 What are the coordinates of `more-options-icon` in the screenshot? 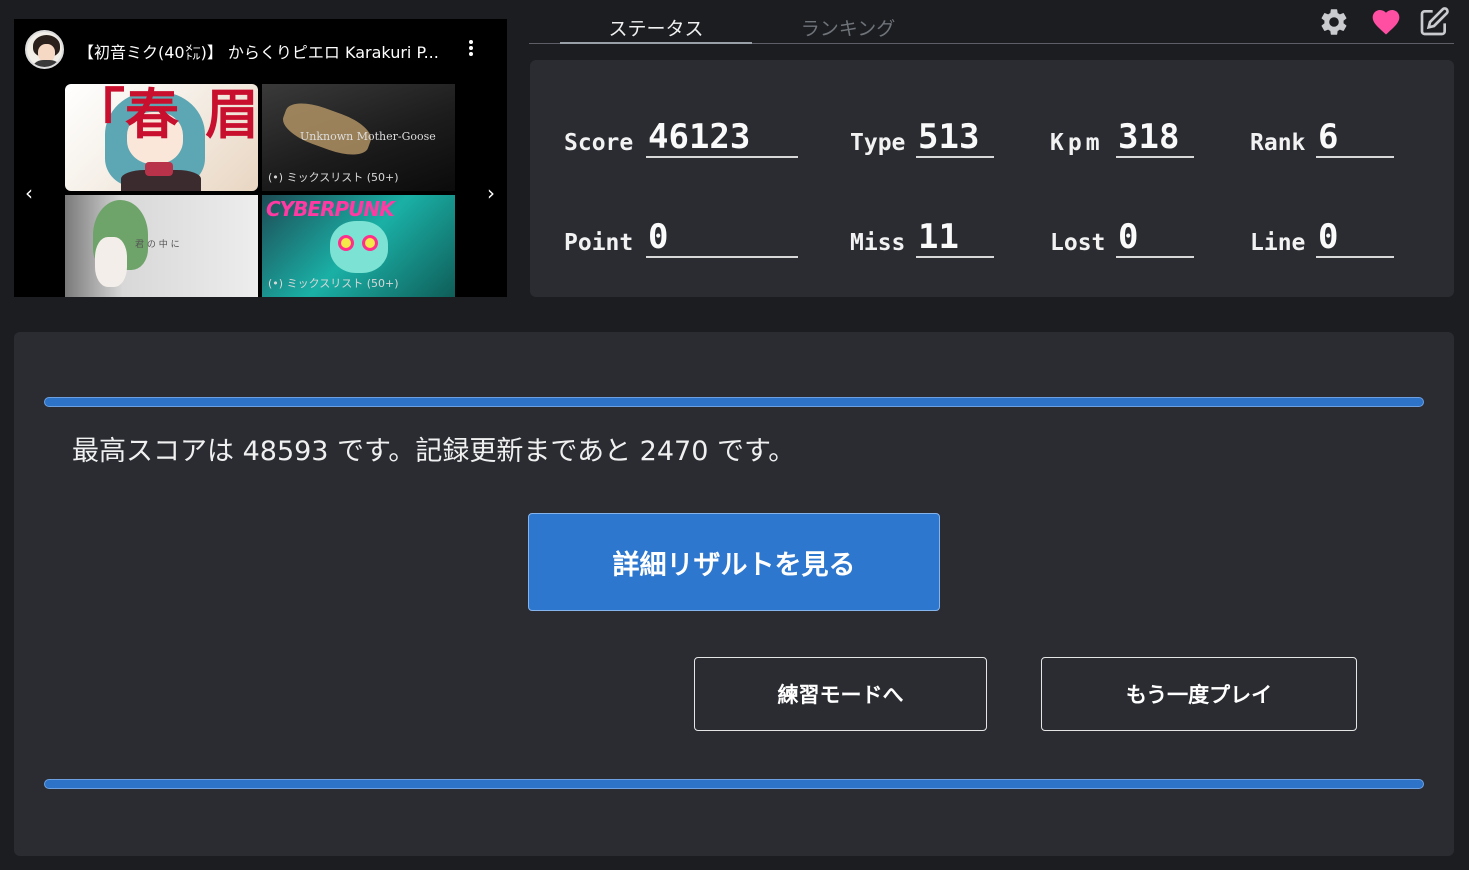 It's located at (471, 50).